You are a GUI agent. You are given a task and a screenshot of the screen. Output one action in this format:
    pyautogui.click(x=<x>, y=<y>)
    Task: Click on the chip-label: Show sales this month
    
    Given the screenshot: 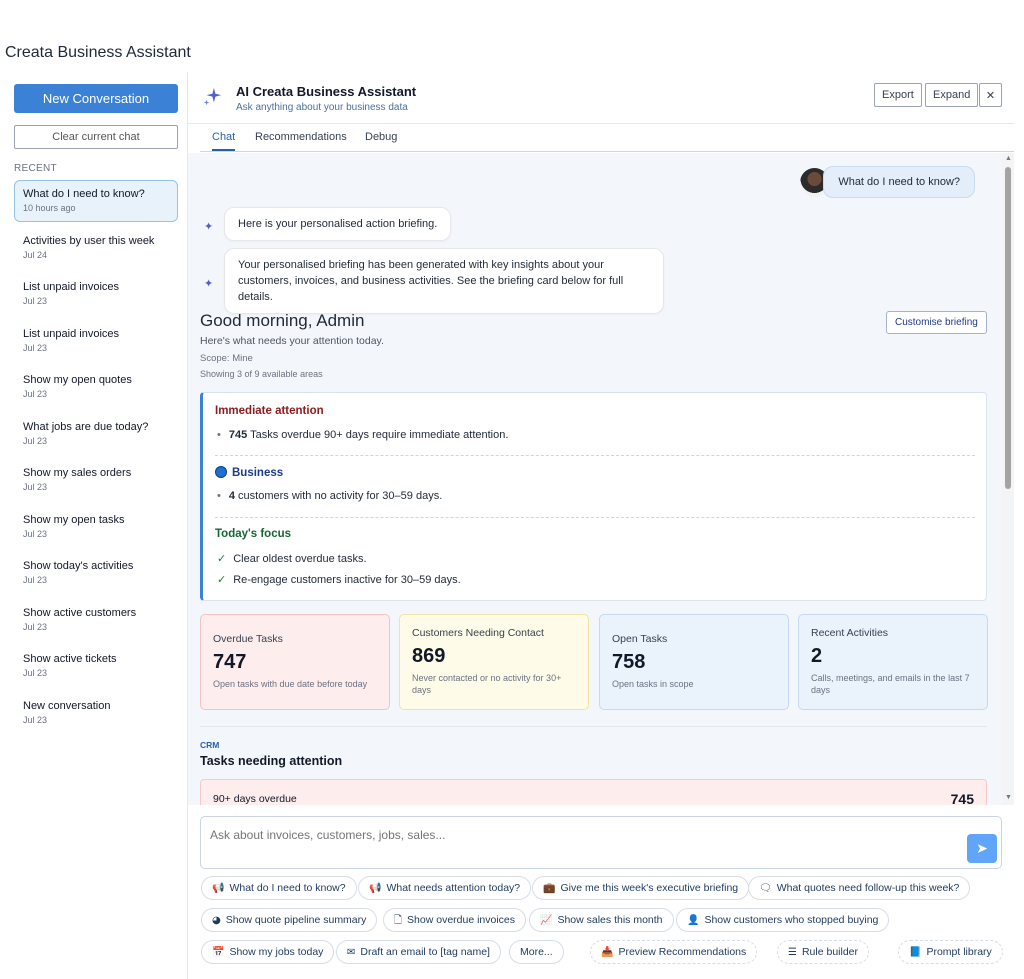 What is the action you would take?
    pyautogui.click(x=610, y=920)
    